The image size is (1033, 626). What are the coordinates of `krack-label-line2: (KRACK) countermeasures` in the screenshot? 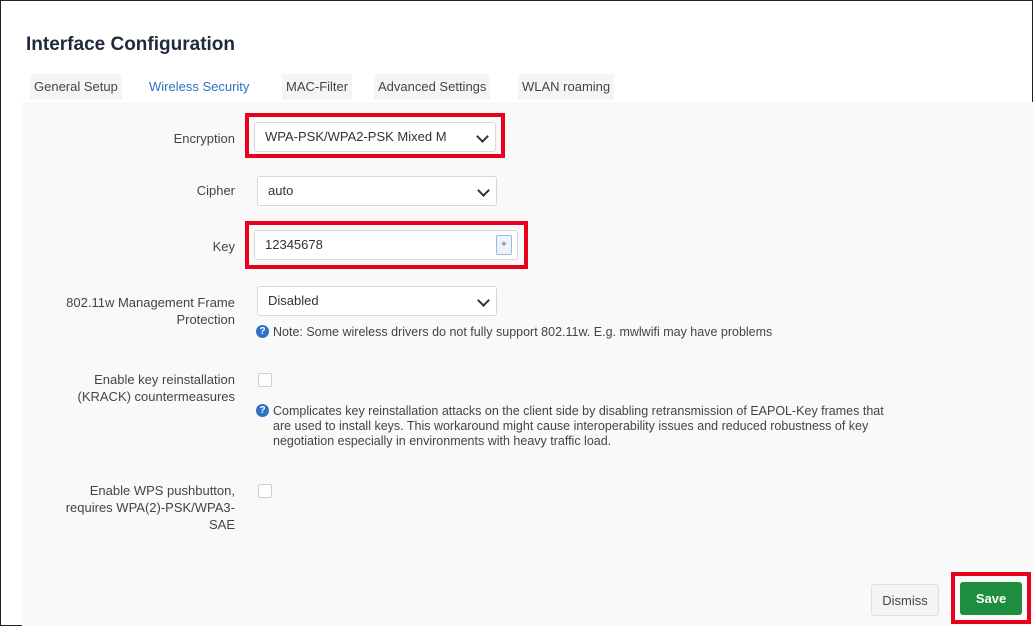 It's located at (156, 396).